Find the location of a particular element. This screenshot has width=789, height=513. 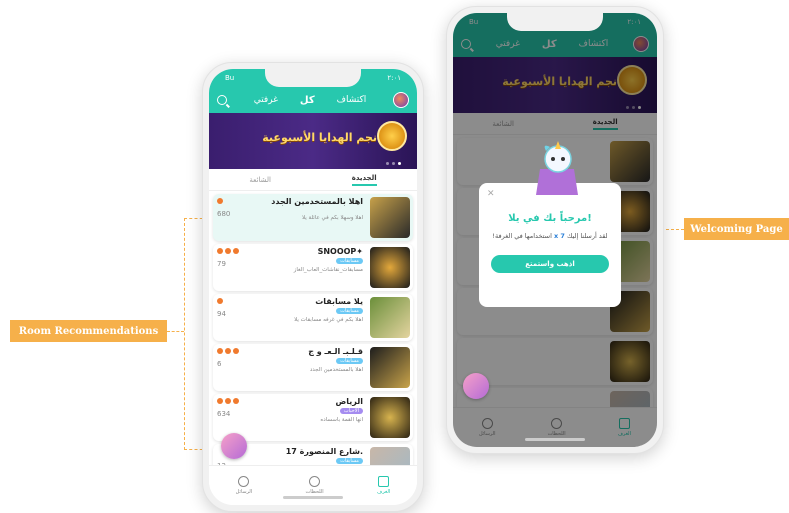

modal-title: مرحباً بك في يلا! is located at coordinates (550, 218).